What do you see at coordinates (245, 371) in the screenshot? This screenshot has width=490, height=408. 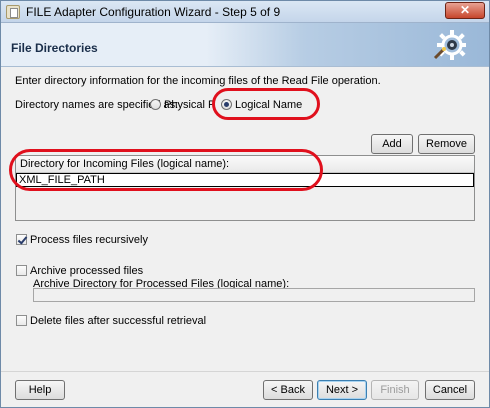 I see `footer-separator` at bounding box center [245, 371].